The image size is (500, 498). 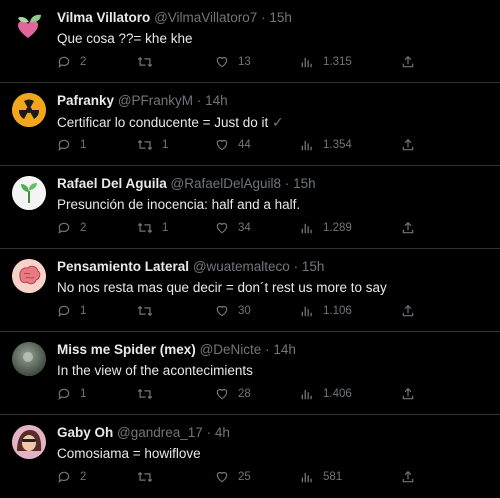 What do you see at coordinates (272, 478) in the screenshot?
I see `tweet-actions: 2 25 581` at bounding box center [272, 478].